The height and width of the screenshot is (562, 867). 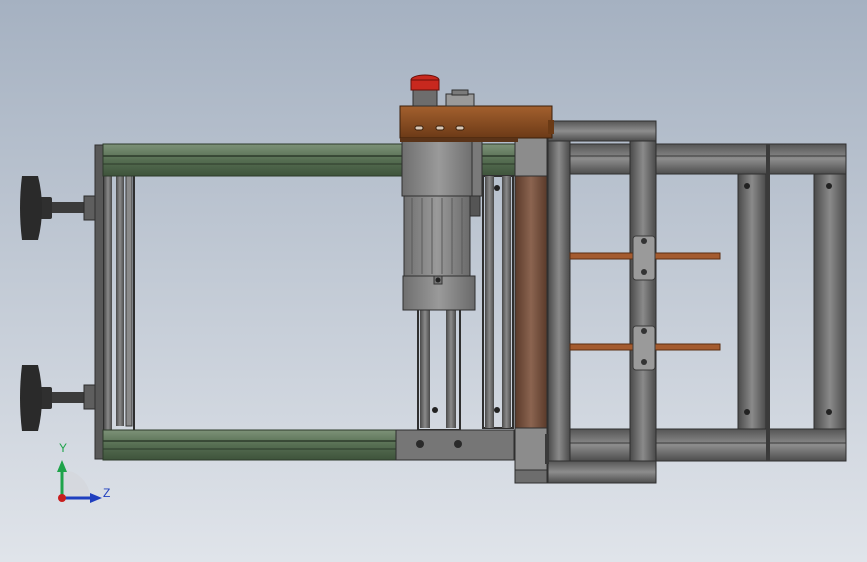 What do you see at coordinates (442, 225) in the screenshot?
I see `drive-motor` at bounding box center [442, 225].